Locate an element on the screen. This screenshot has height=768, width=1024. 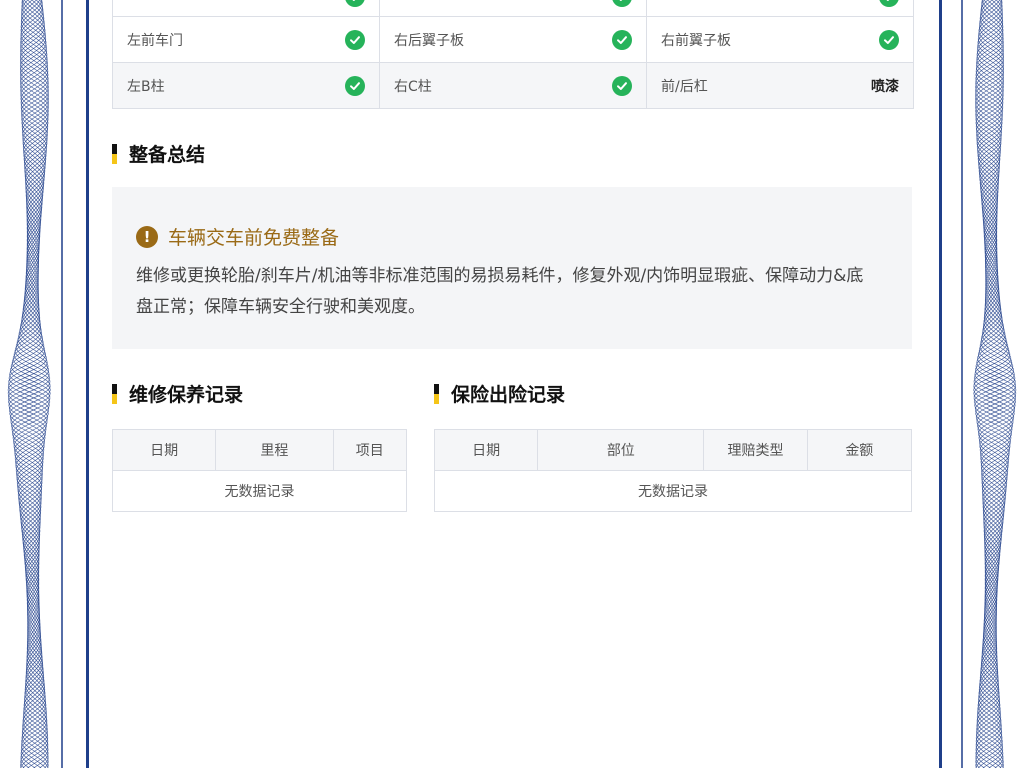
inspection-row is located at coordinates (513, 8).